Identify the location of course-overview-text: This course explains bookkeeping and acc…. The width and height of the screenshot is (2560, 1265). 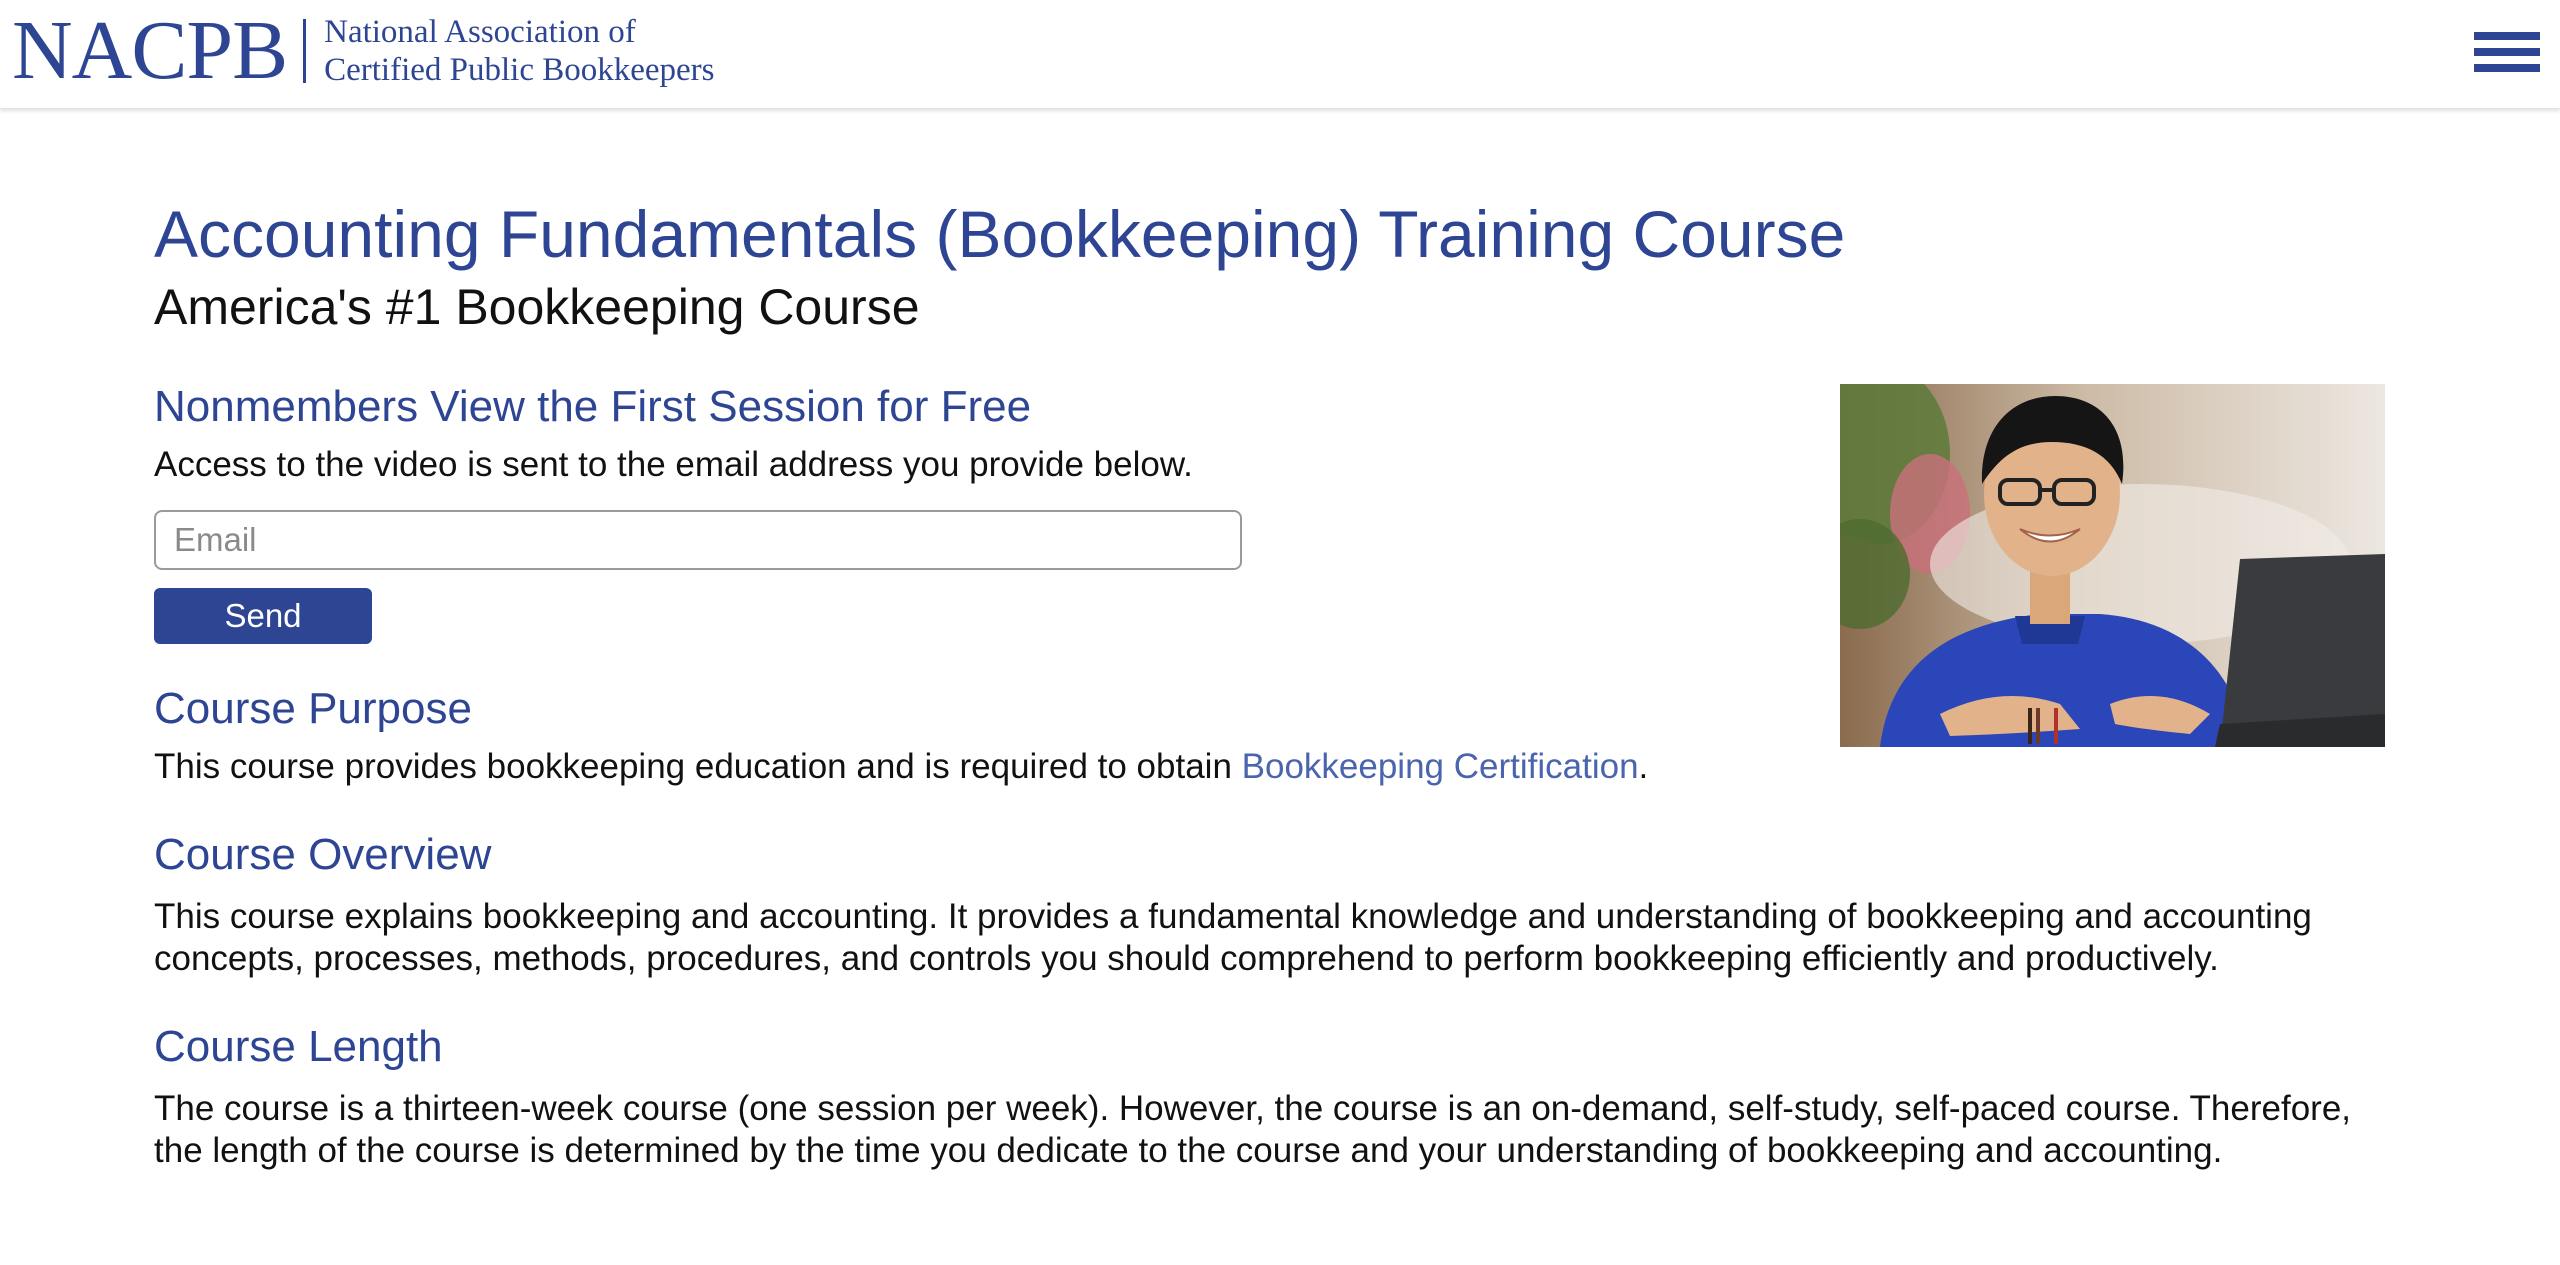
(1233, 937).